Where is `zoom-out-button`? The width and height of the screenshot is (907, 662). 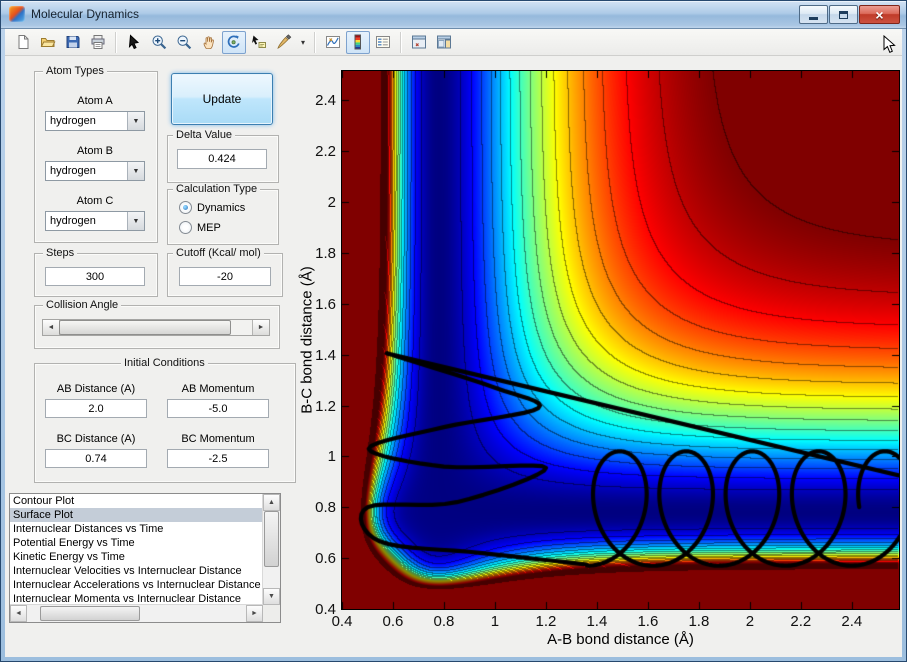
zoom-out-button is located at coordinates (184, 42).